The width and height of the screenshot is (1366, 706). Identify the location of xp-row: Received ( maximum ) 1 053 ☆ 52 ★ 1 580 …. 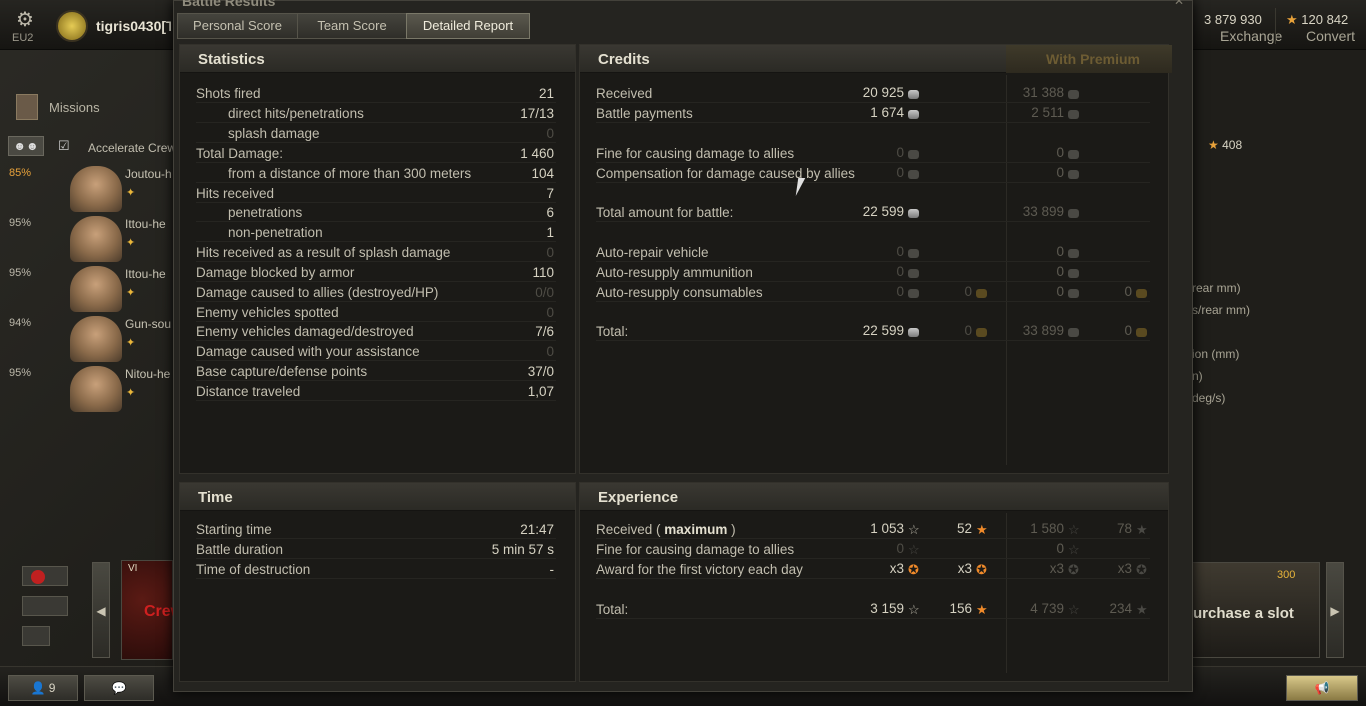
(873, 530).